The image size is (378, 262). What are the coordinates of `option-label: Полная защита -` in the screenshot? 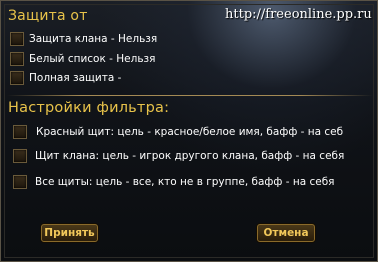 It's located at (75, 78).